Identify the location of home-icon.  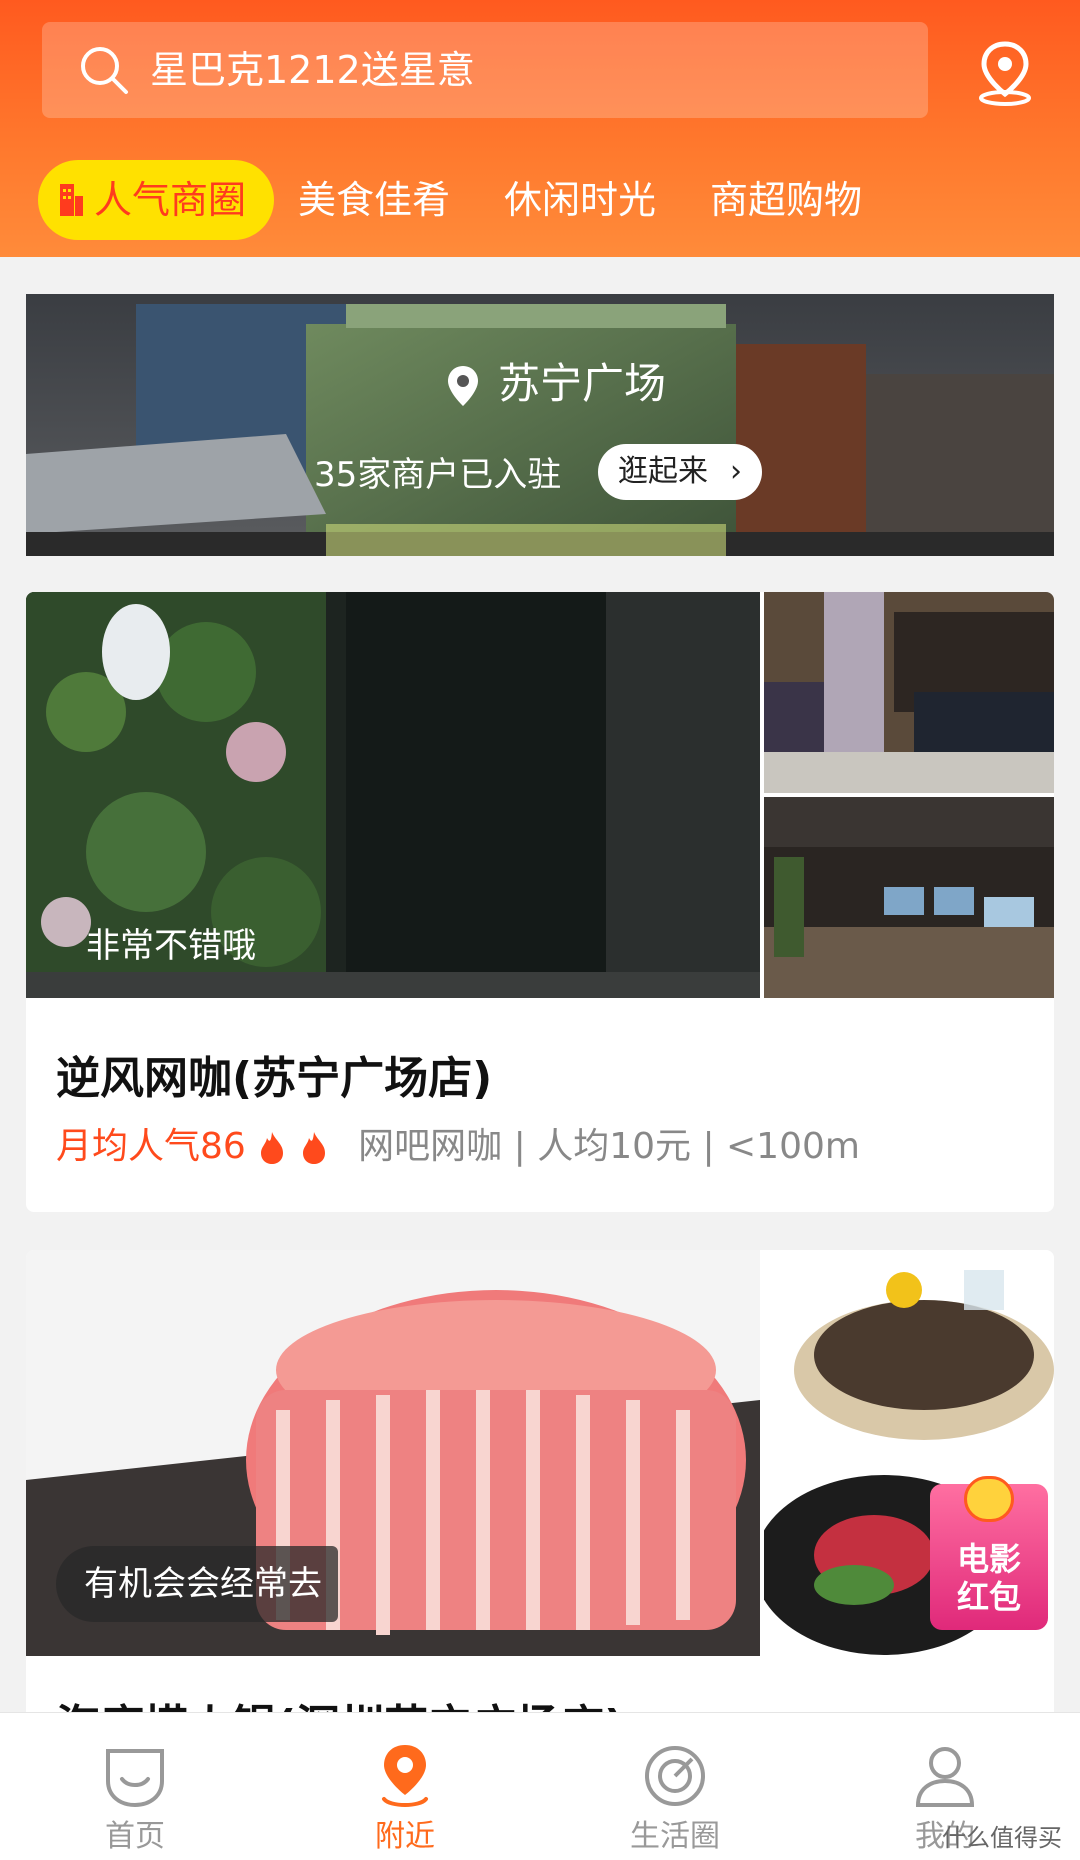
(135, 1778).